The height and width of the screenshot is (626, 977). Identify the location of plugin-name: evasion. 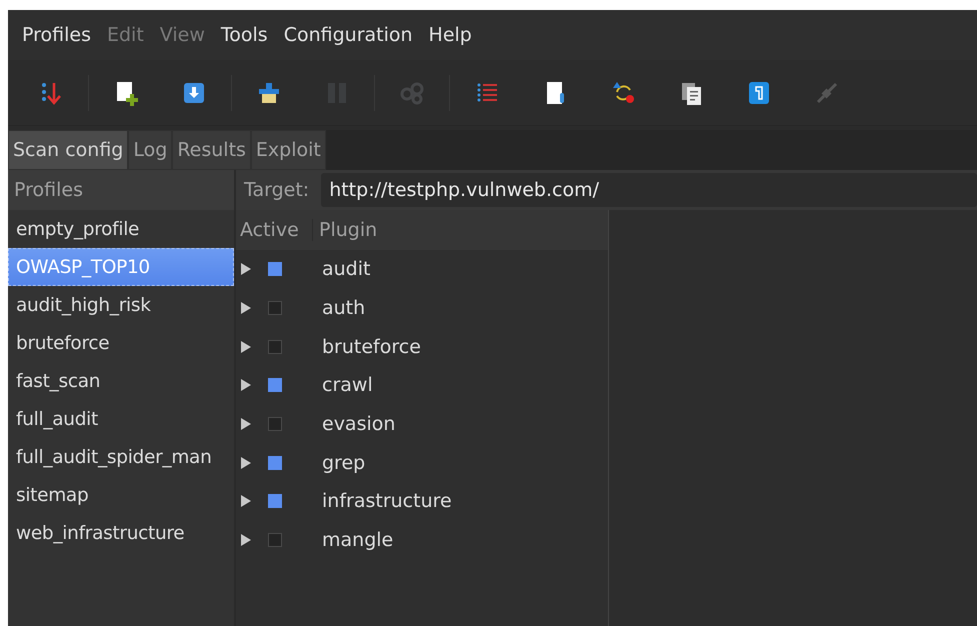
(359, 424).